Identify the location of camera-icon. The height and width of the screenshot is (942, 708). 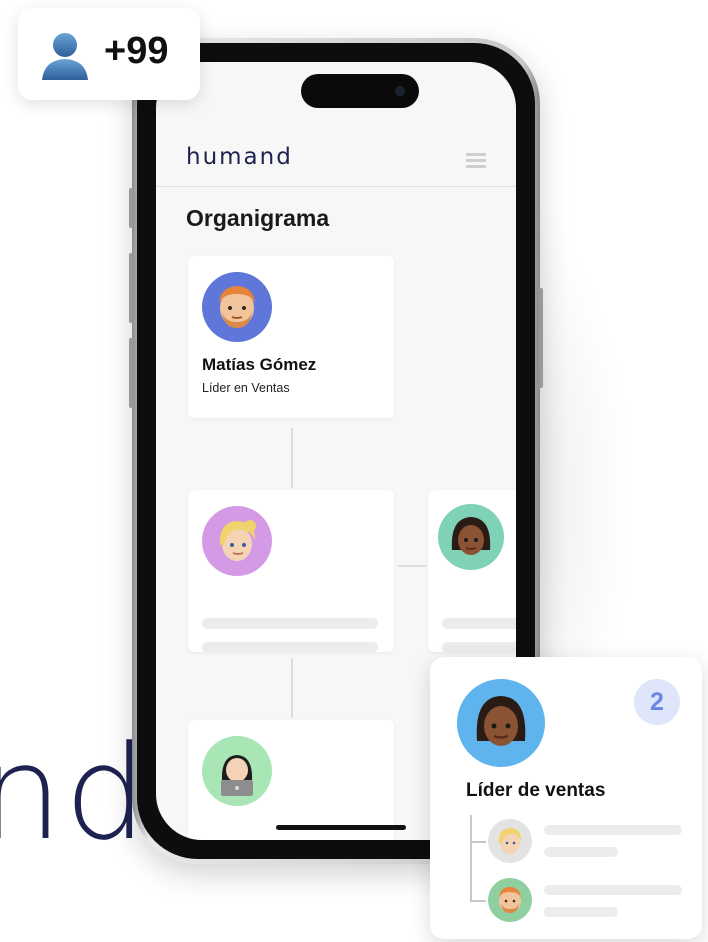
(400, 91).